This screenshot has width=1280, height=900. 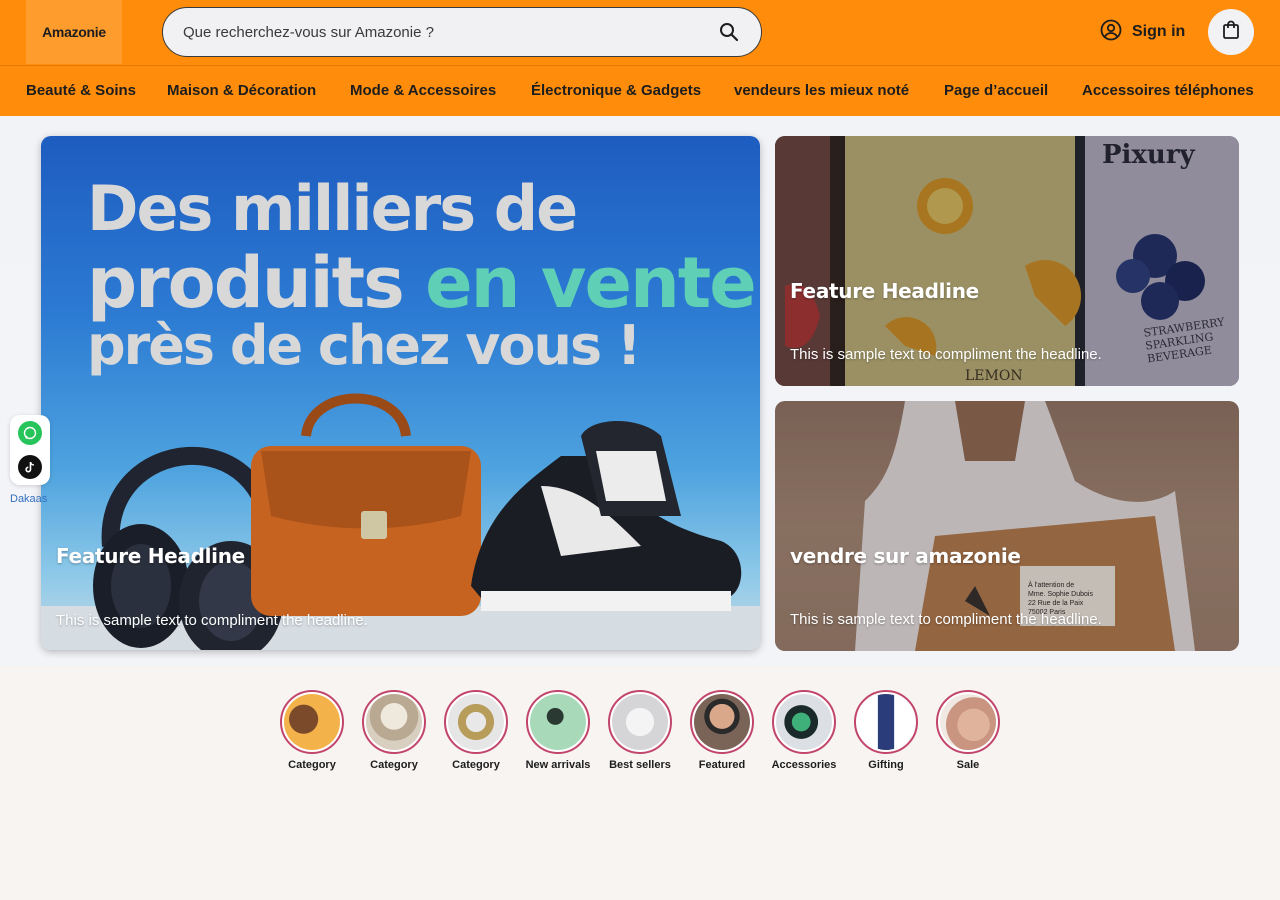 I want to click on nav-item-maison: Maison & Décoration, so click(x=241, y=90).